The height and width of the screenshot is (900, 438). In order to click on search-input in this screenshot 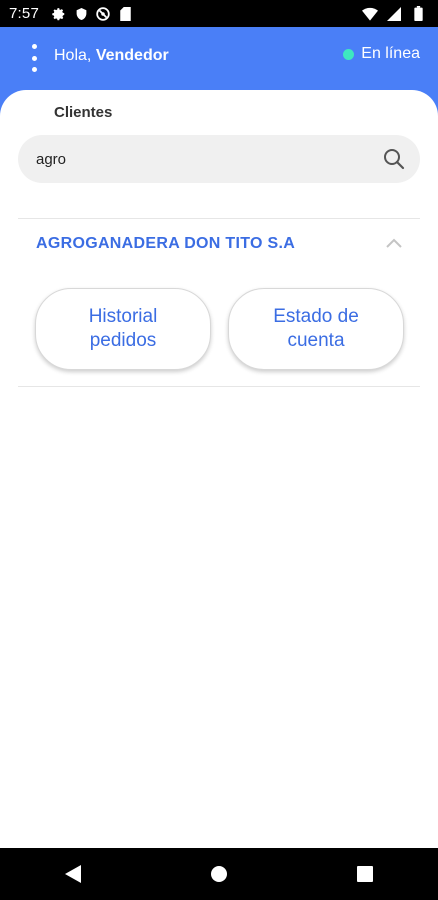, I will do `click(208, 159)`.